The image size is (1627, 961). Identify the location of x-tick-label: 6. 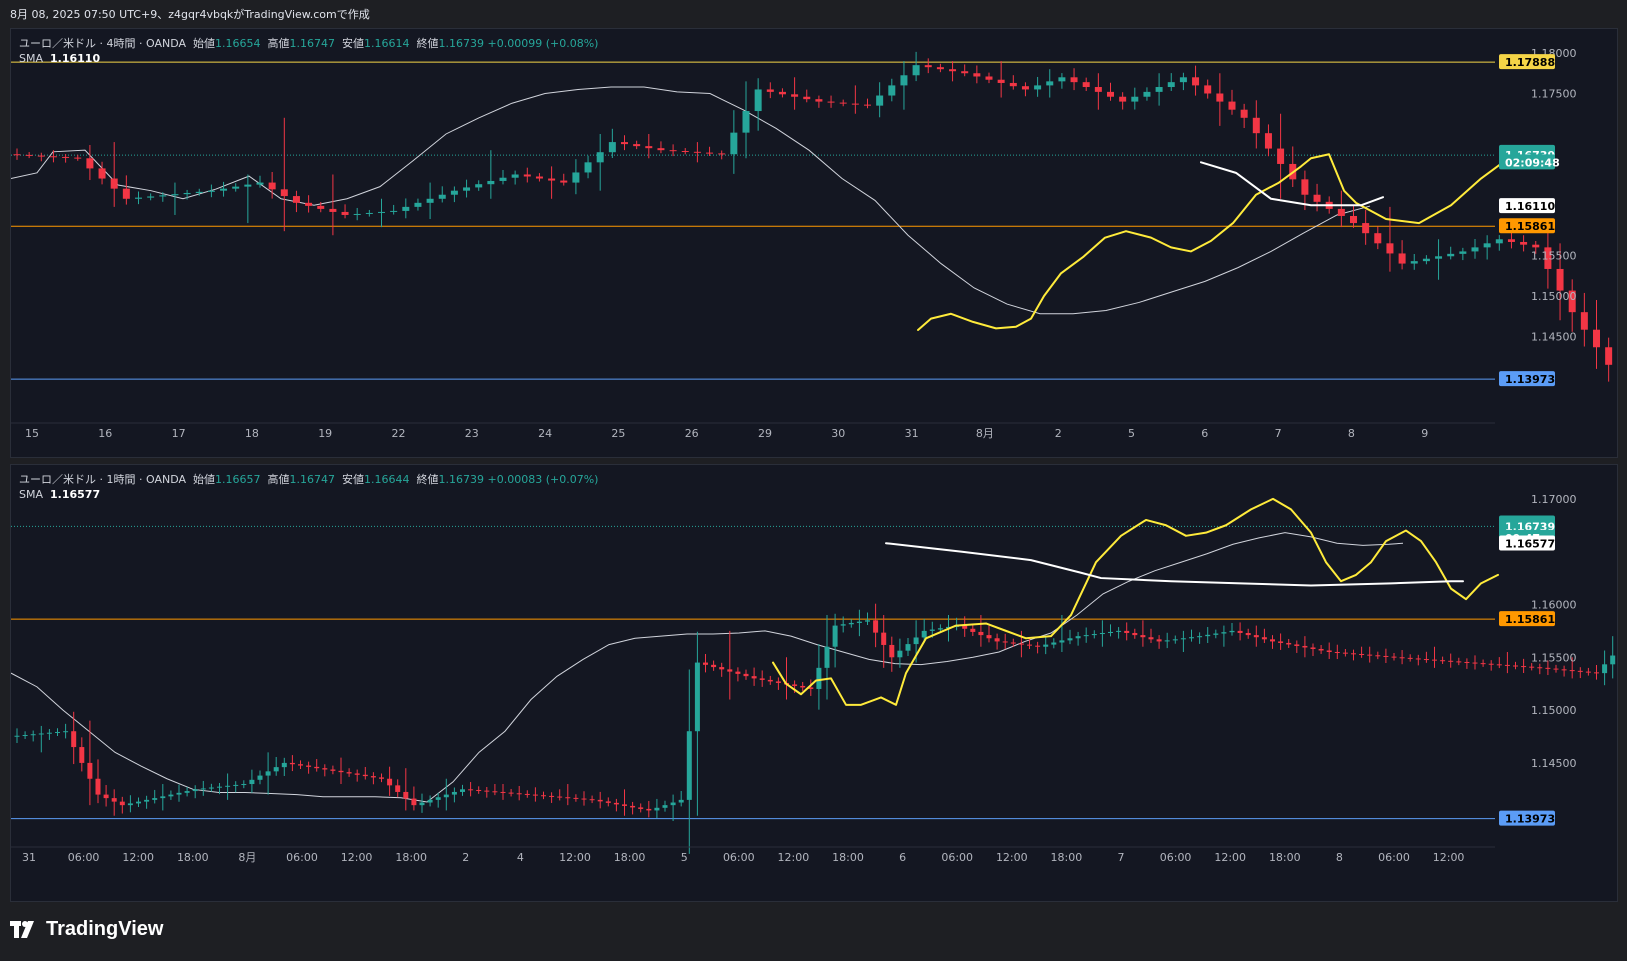
(1204, 433).